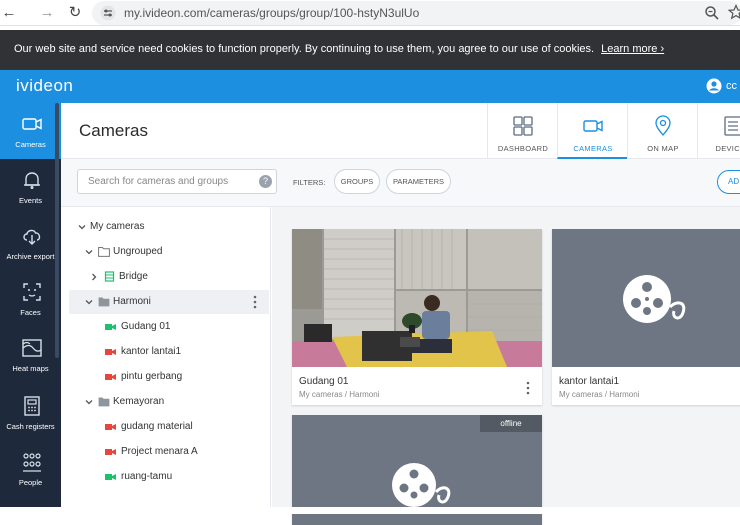 Image resolution: width=740 pixels, height=525 pixels. Describe the element at coordinates (108, 13) in the screenshot. I see `site-settings-icon` at that location.